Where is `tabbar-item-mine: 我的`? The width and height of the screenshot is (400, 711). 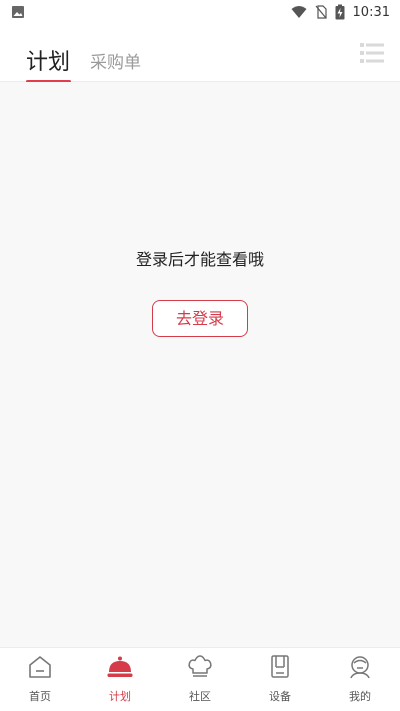
tabbar-item-mine: 我的 is located at coordinates (360, 679).